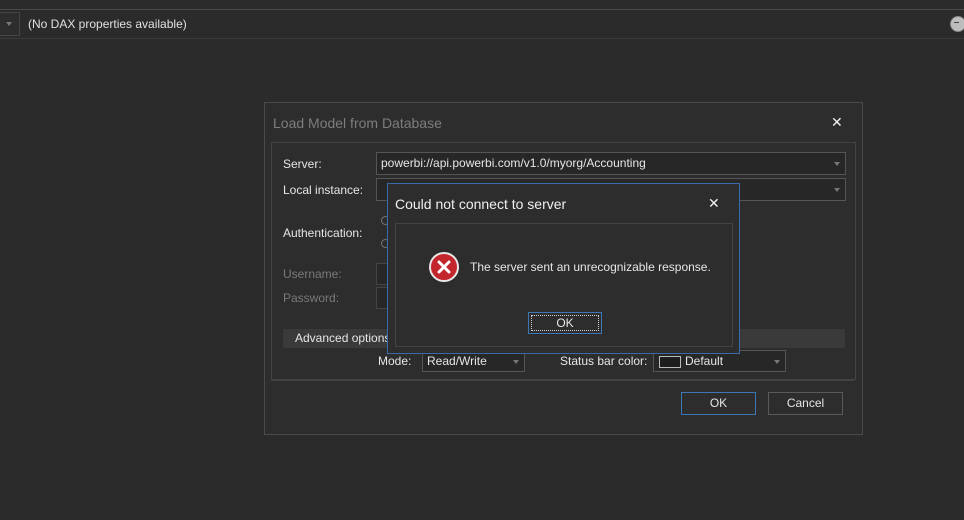  Describe the element at coordinates (357, 123) in the screenshot. I see `dialog-title: Load Model from Database` at that location.